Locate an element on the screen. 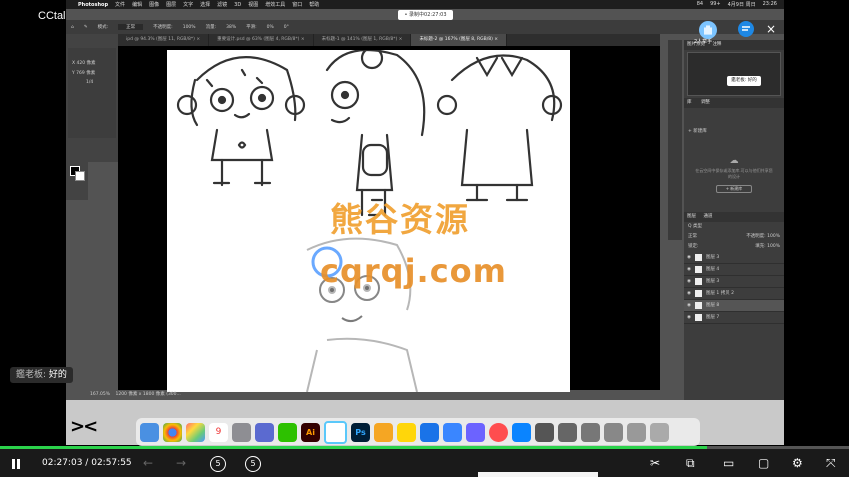  menu-type: 文字 is located at coordinates (188, 4).